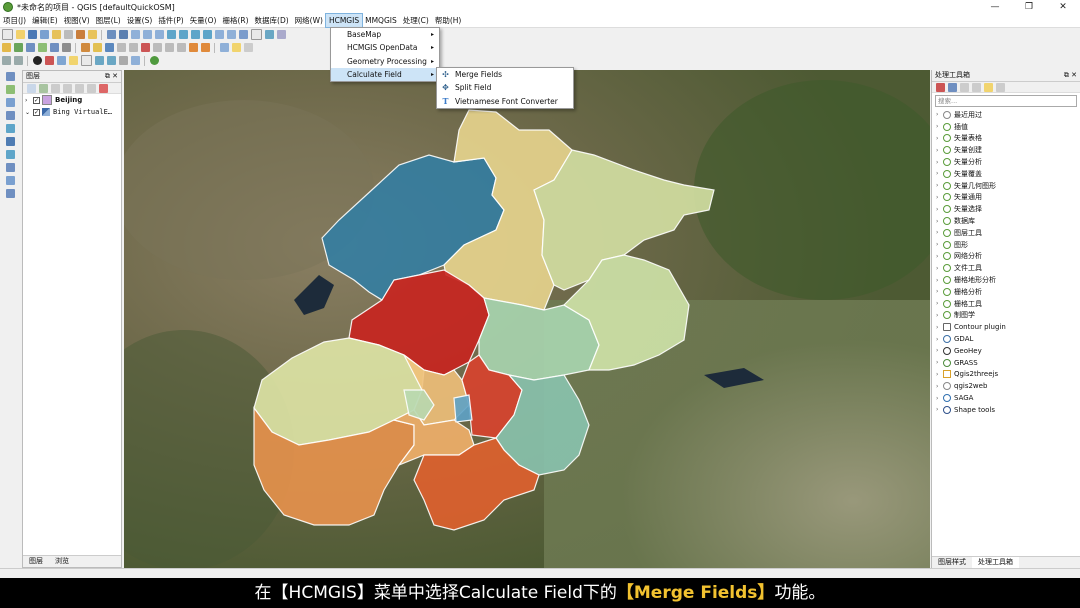 The image size is (1080, 608). I want to click on menu-database: 数据库(D), so click(272, 20).